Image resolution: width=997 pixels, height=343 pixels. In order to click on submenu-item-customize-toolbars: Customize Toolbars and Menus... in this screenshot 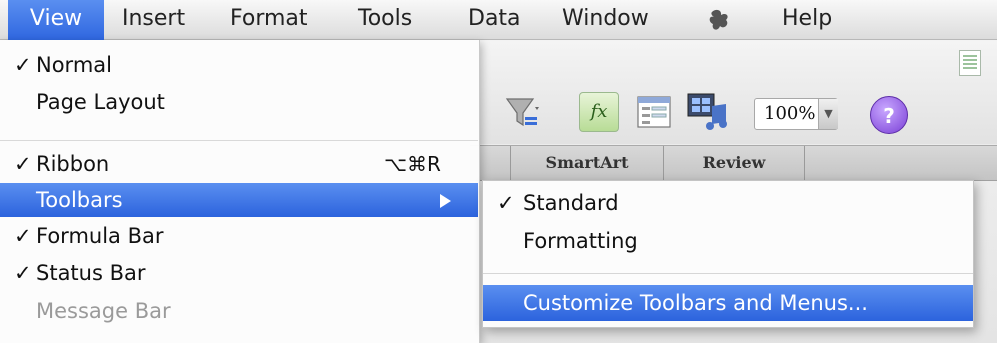, I will do `click(728, 303)`.